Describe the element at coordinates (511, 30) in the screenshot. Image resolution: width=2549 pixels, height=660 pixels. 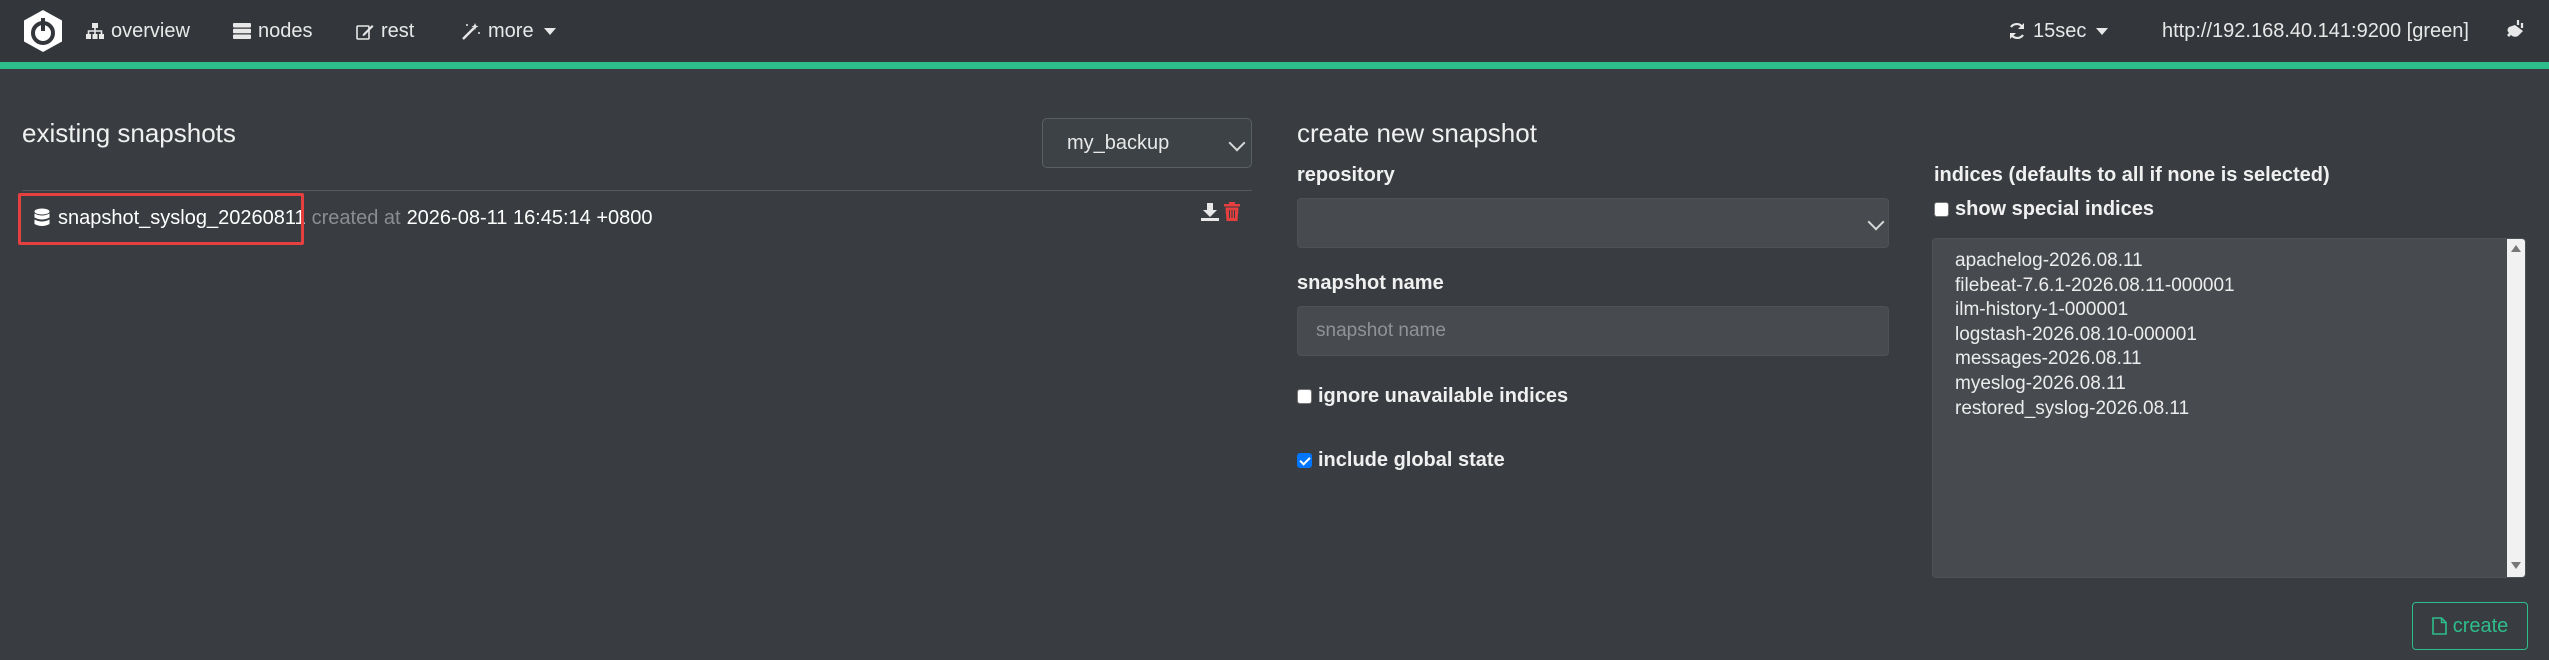
I see `nav-more-label: more` at that location.